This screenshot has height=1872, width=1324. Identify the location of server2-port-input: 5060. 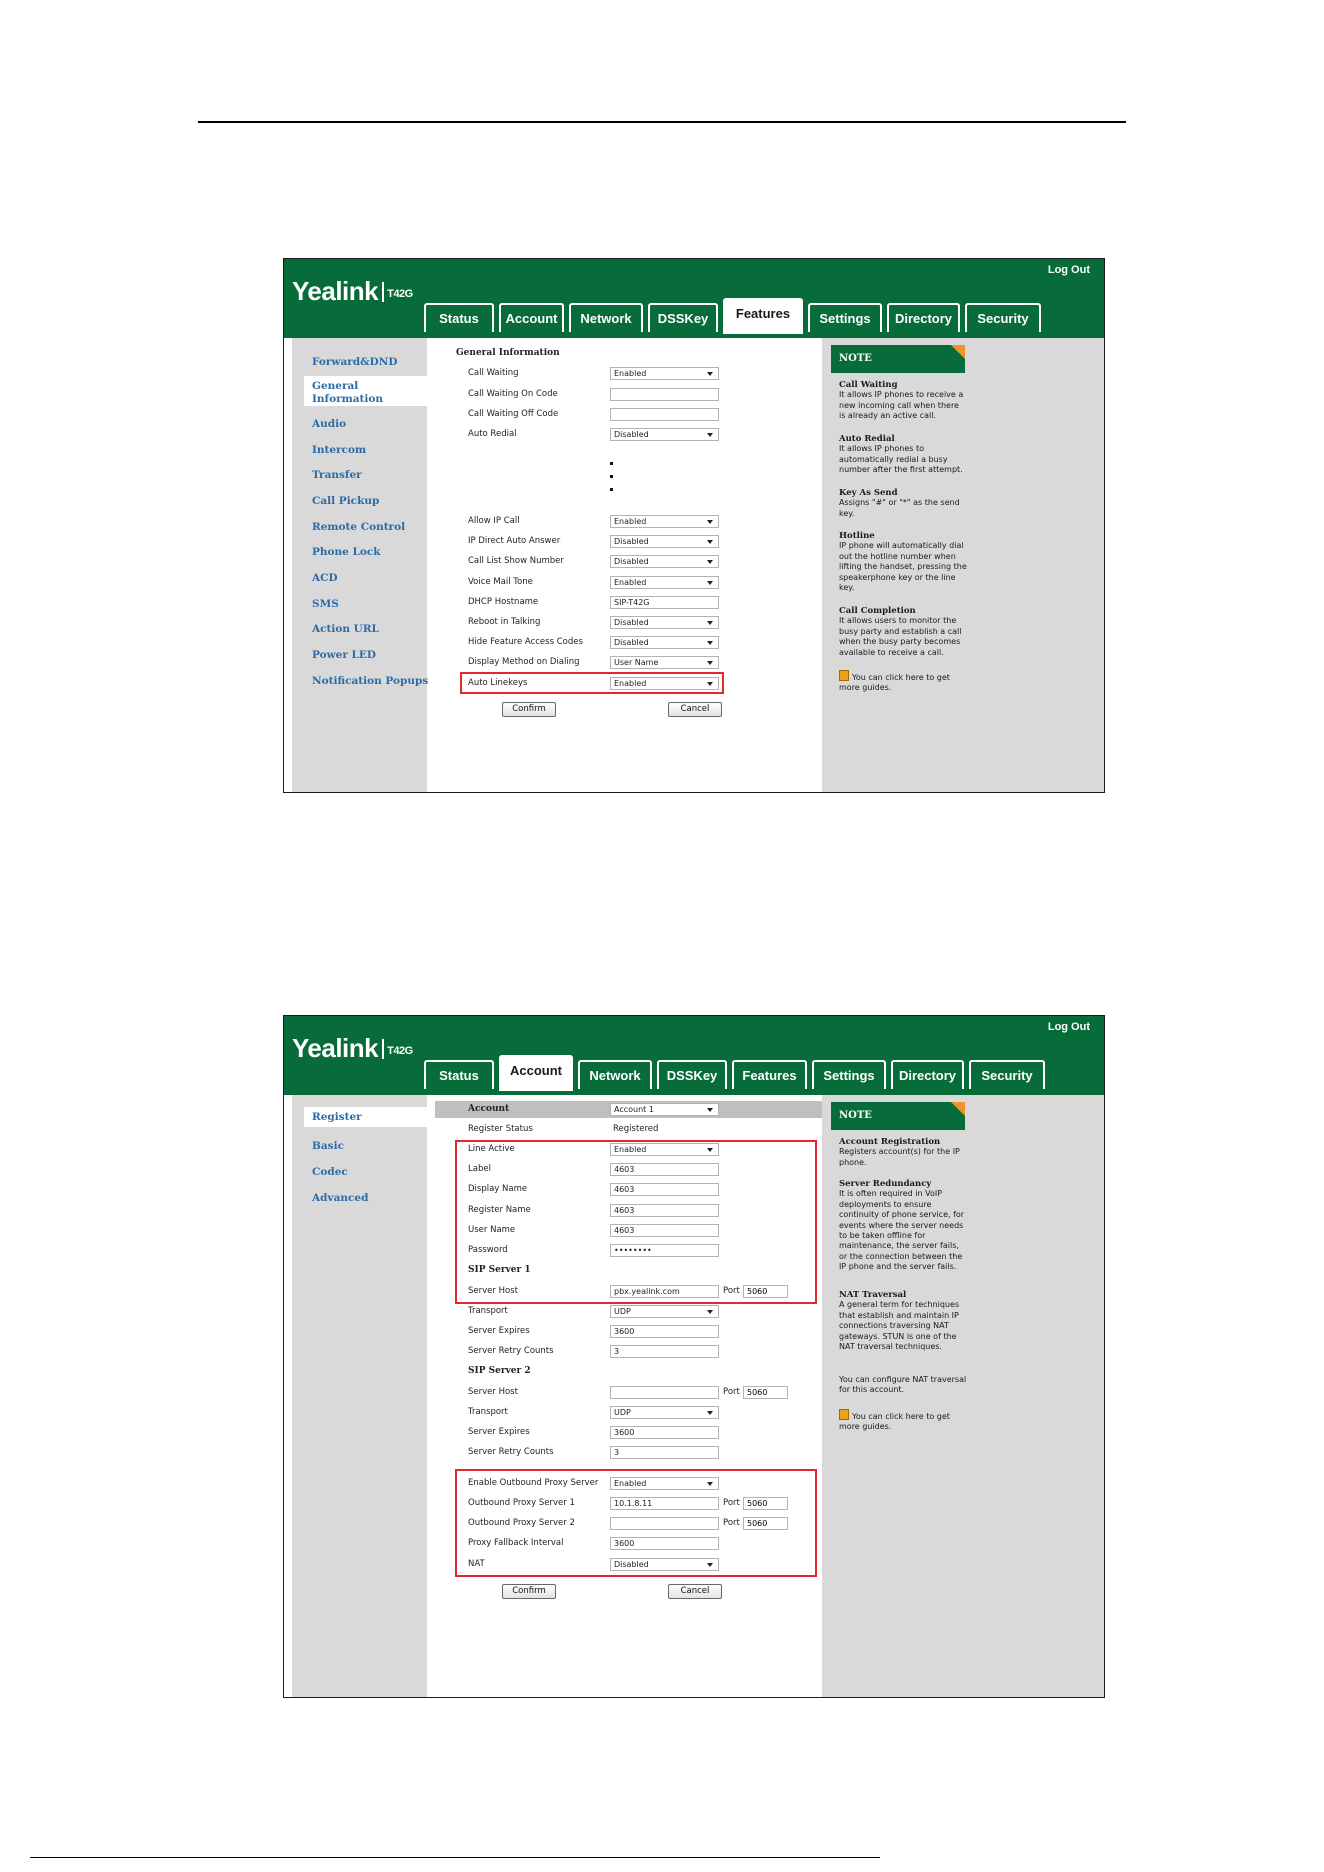
(765, 1392).